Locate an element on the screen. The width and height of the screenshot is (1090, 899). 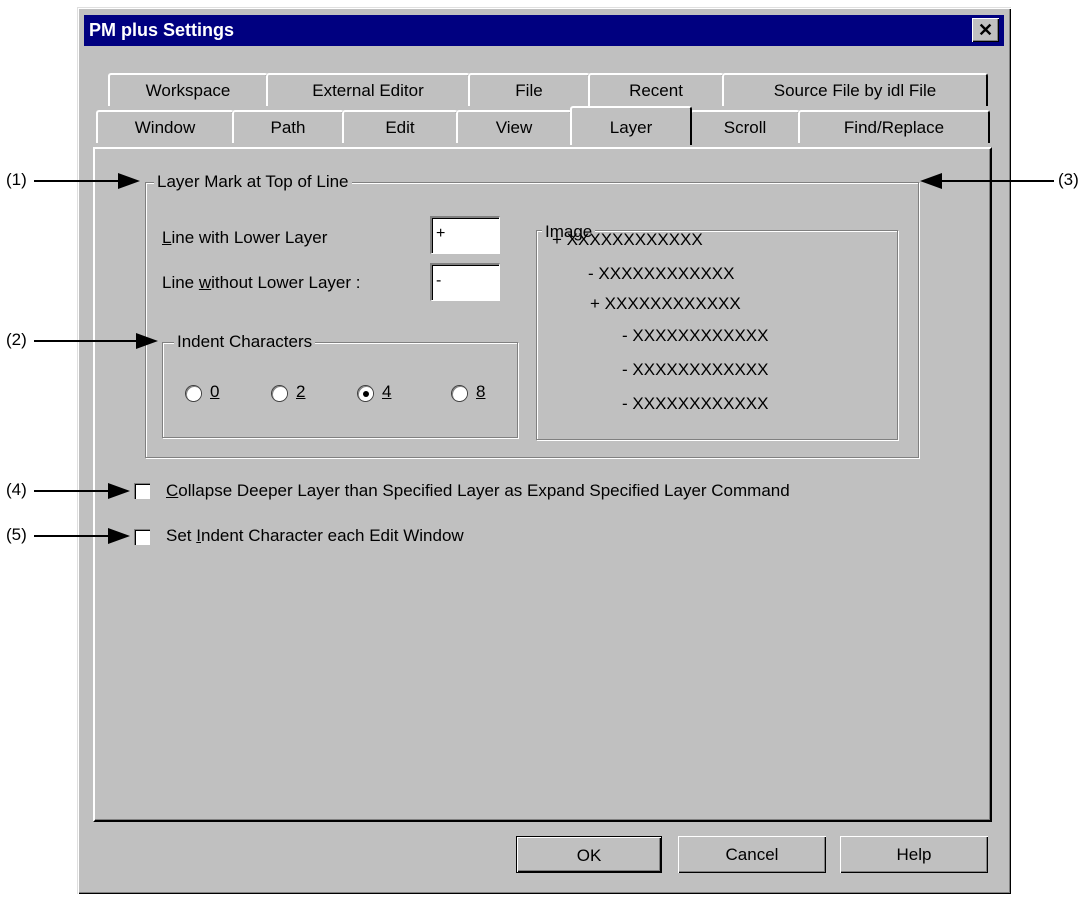
tab-path: Path is located at coordinates (288, 126).